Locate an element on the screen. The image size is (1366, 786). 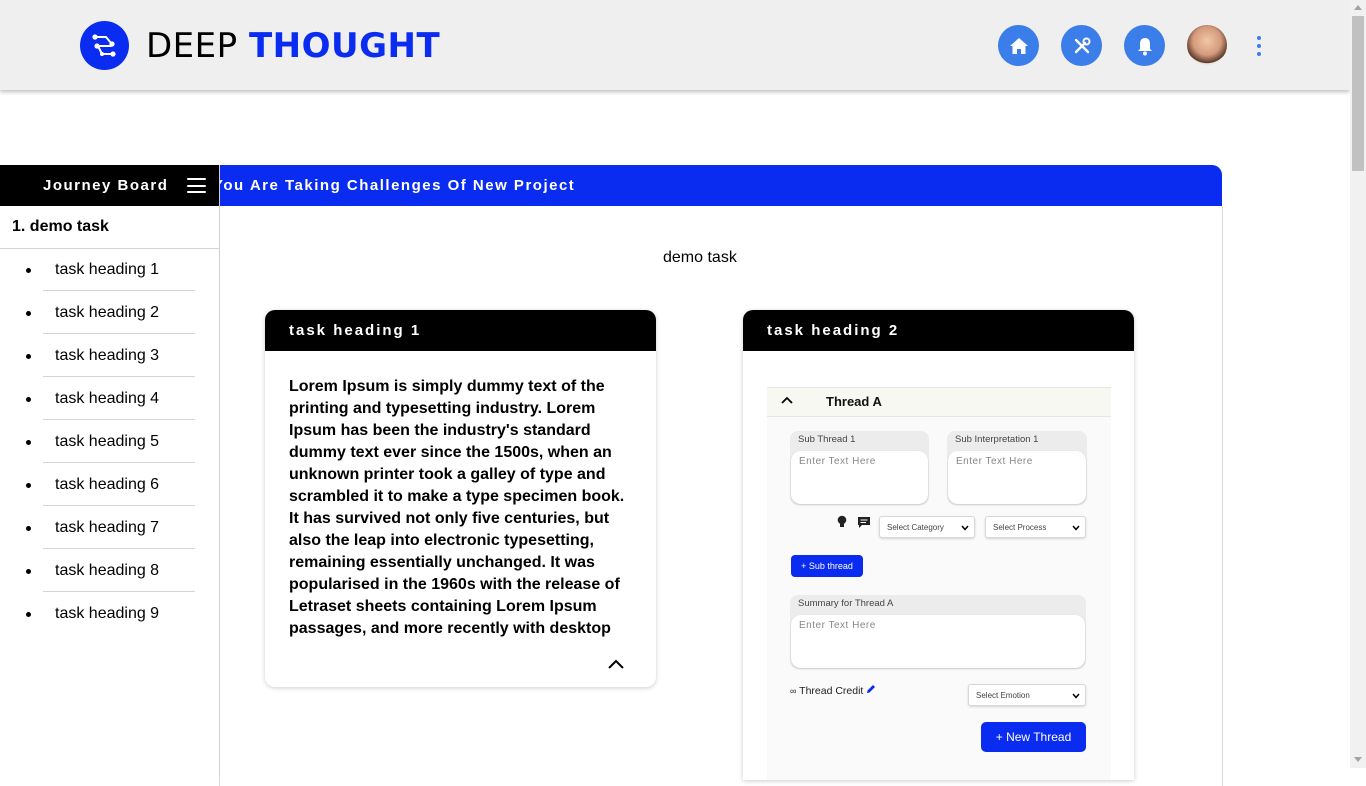
scroll-thumb is located at coordinates (1358, 93).